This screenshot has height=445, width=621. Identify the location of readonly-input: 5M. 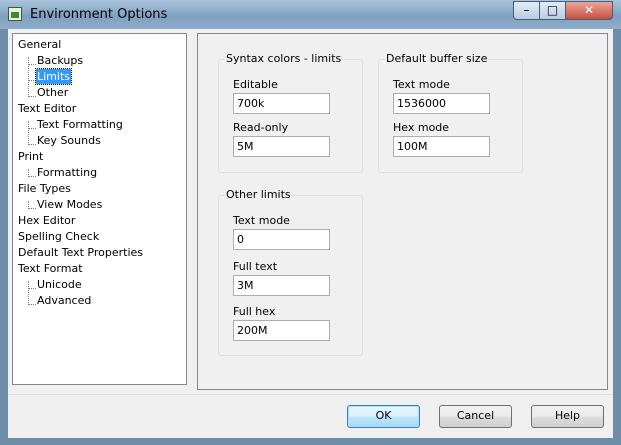
(281, 146).